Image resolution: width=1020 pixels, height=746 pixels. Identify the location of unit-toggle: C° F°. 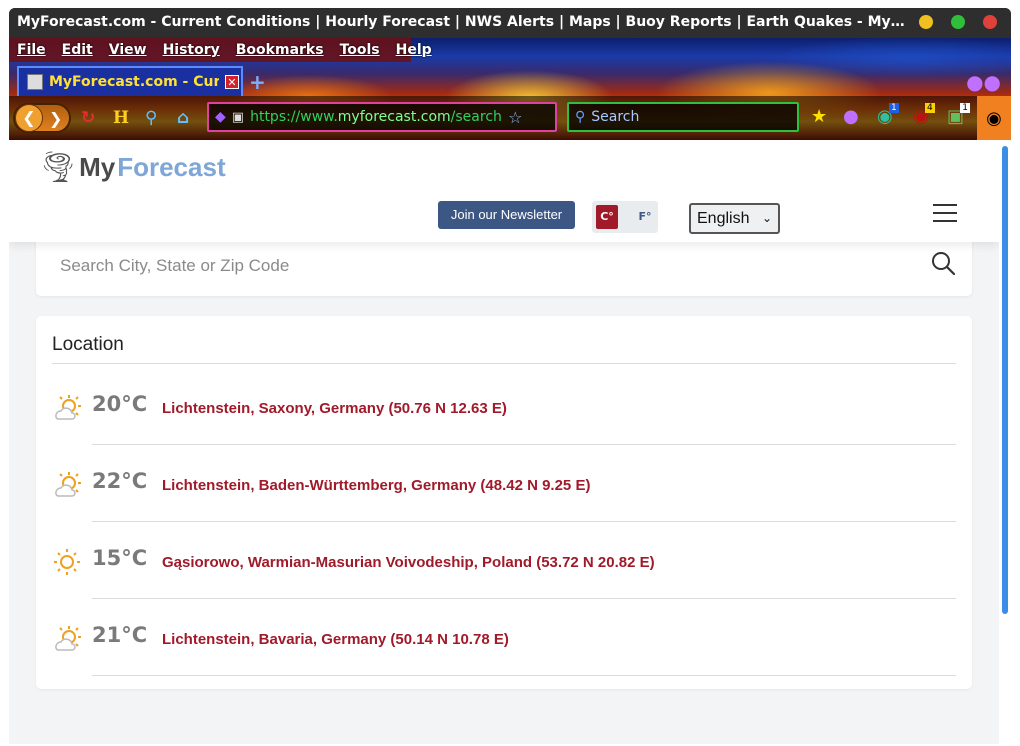
(625, 217).